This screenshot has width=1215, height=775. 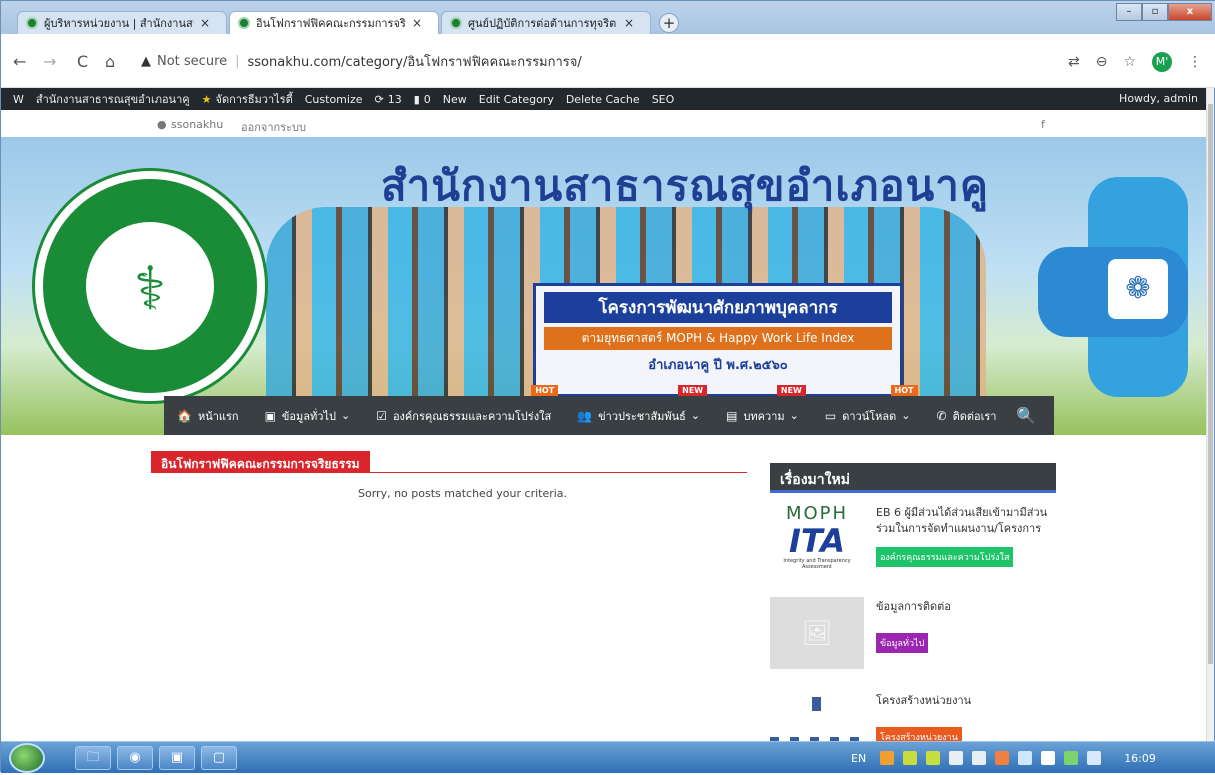 What do you see at coordinates (1190, 12) in the screenshot?
I see `close-window-button: x` at bounding box center [1190, 12].